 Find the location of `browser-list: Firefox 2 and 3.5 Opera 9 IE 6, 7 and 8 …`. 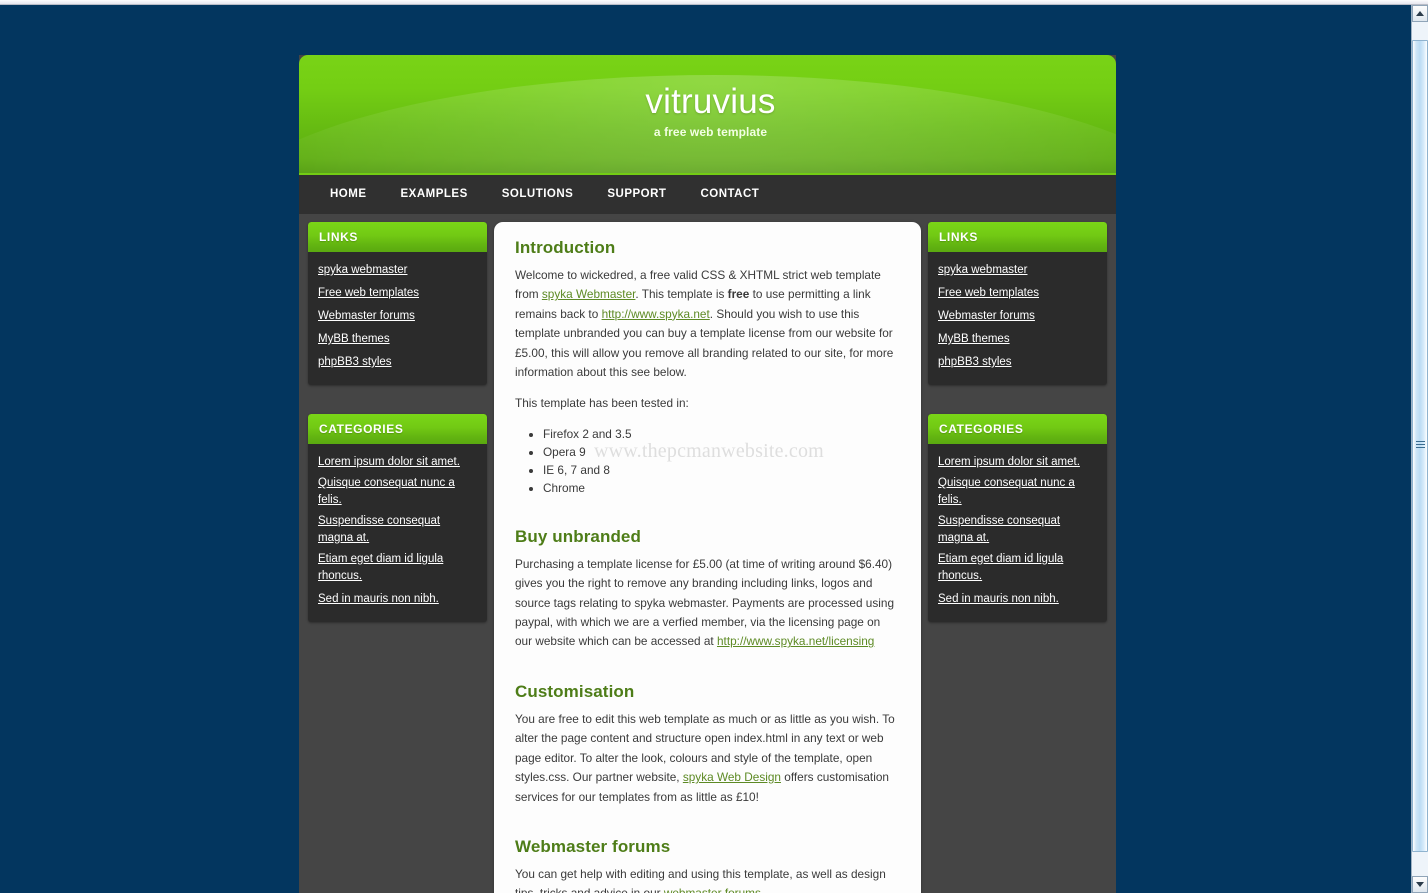

browser-list: Firefox 2 and 3.5 Opera 9 IE 6, 7 and 8 … is located at coordinates (707, 461).